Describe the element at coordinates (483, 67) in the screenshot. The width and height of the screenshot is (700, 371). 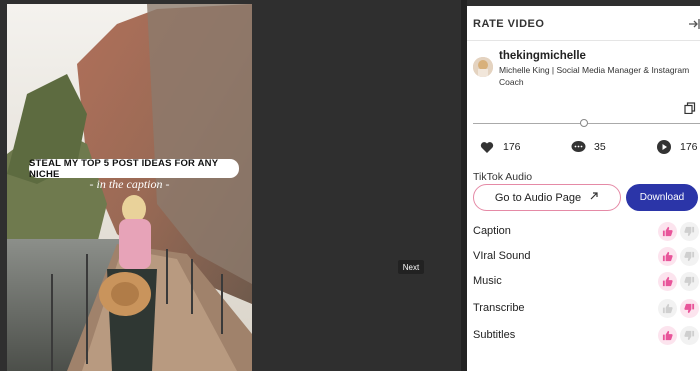
I see `avatar` at that location.